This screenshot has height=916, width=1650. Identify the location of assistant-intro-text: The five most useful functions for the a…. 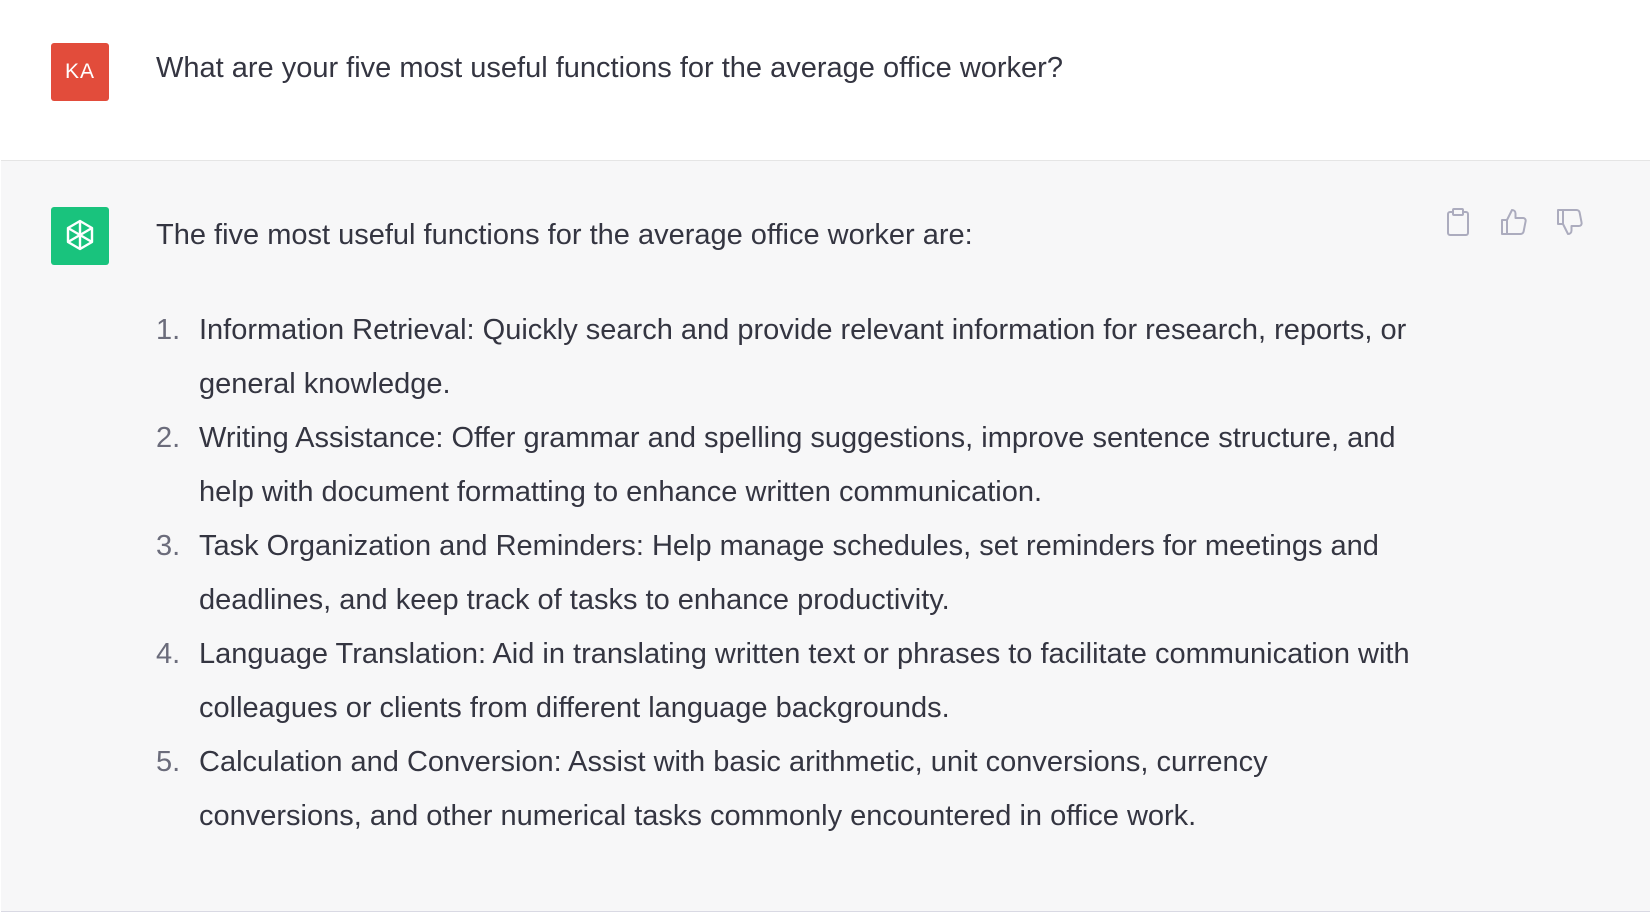
(564, 235).